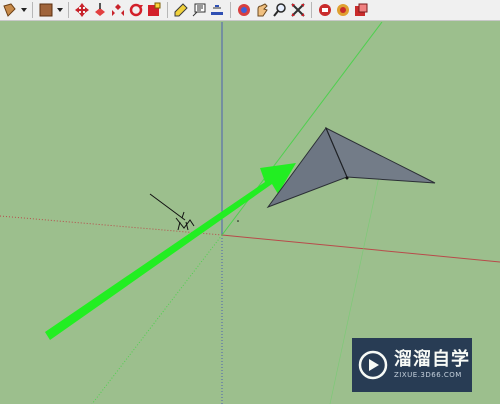  I want to click on paint-dropdown-arrow, so click(23, 10).